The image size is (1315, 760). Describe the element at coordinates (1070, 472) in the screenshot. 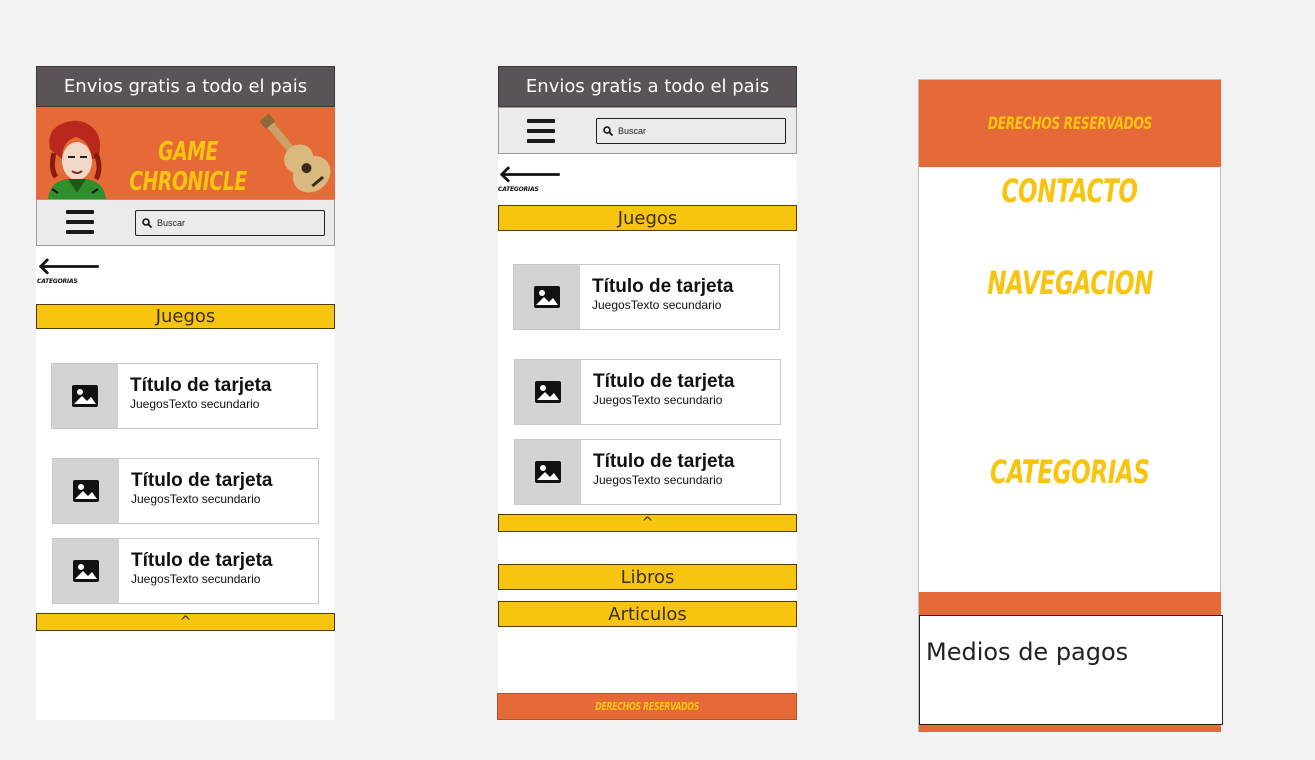

I see `footer-categories-link: CATEGORIAS` at that location.